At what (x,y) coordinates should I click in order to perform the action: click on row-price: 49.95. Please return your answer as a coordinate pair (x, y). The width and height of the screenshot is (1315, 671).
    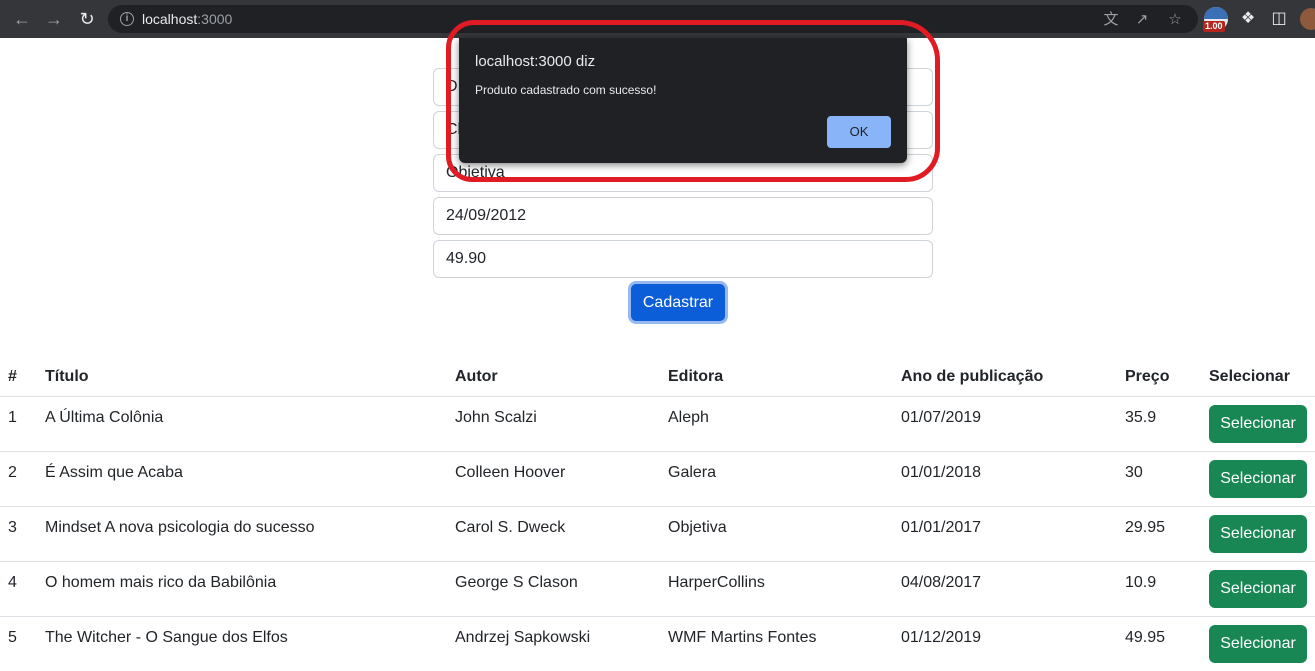
    Looking at the image, I should click on (1145, 637).